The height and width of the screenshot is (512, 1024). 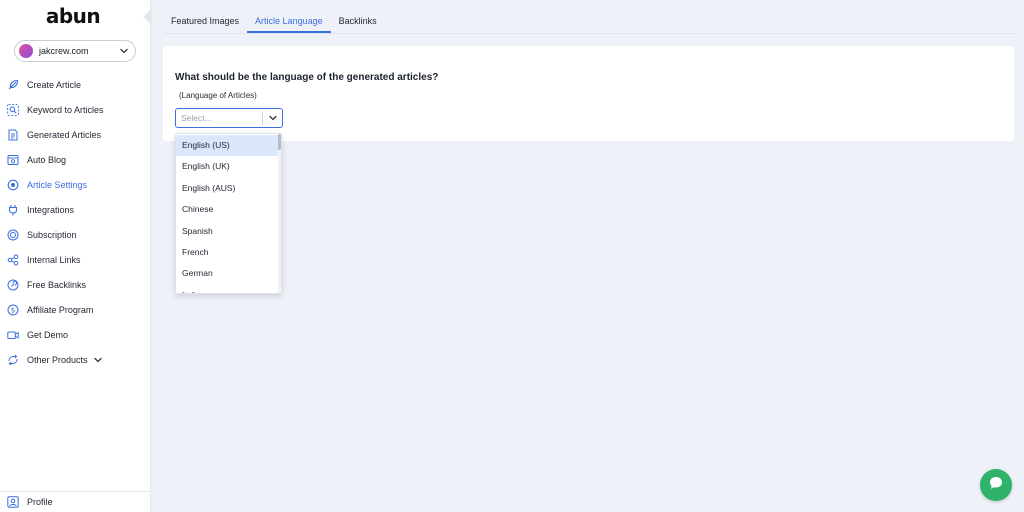 I want to click on sidebar-item-other-products: Other Products, so click(x=76, y=360).